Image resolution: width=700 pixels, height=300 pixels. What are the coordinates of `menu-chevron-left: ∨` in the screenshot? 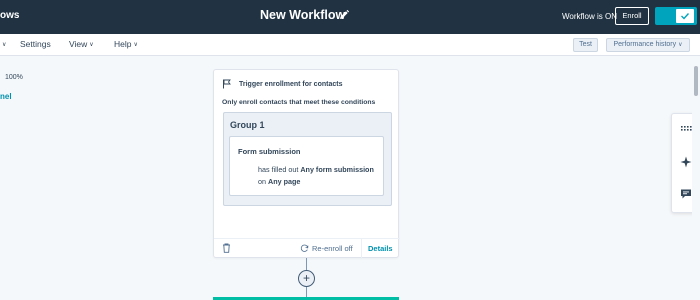 It's located at (3, 44).